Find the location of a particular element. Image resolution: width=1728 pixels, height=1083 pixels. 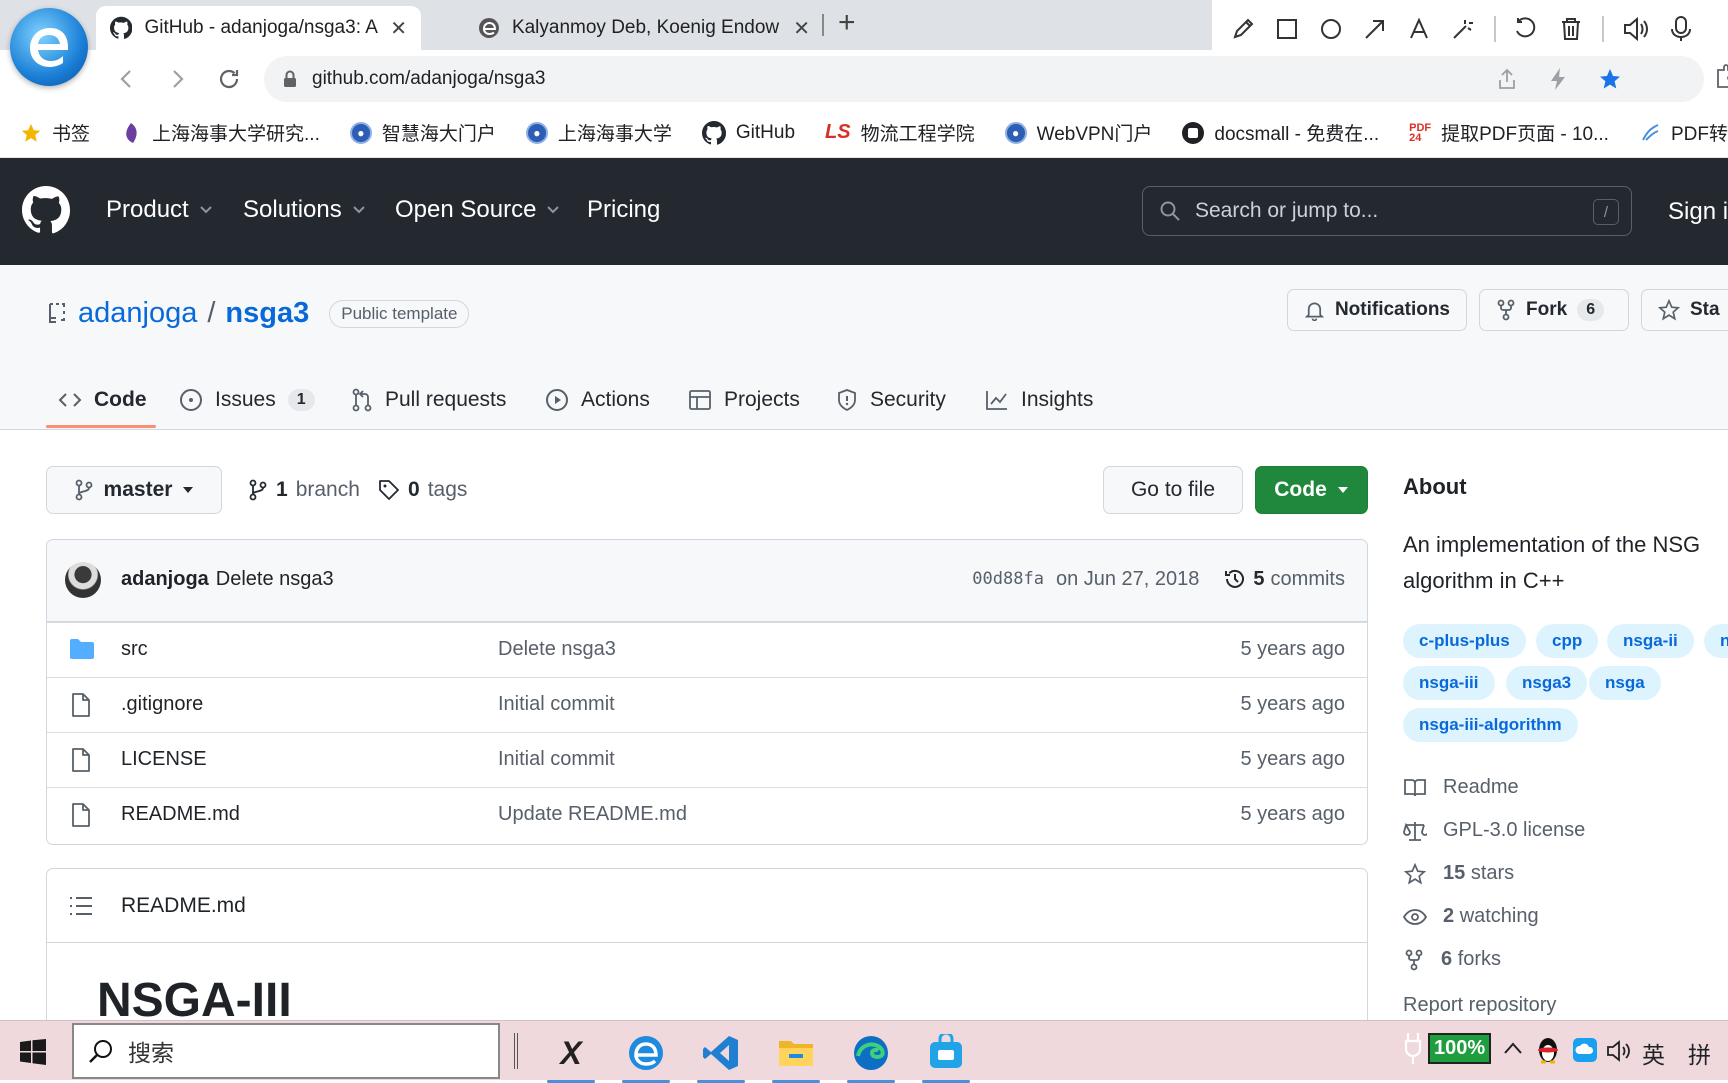

bookmark-item: ● WebVPN门户 is located at coordinates (1076, 132).